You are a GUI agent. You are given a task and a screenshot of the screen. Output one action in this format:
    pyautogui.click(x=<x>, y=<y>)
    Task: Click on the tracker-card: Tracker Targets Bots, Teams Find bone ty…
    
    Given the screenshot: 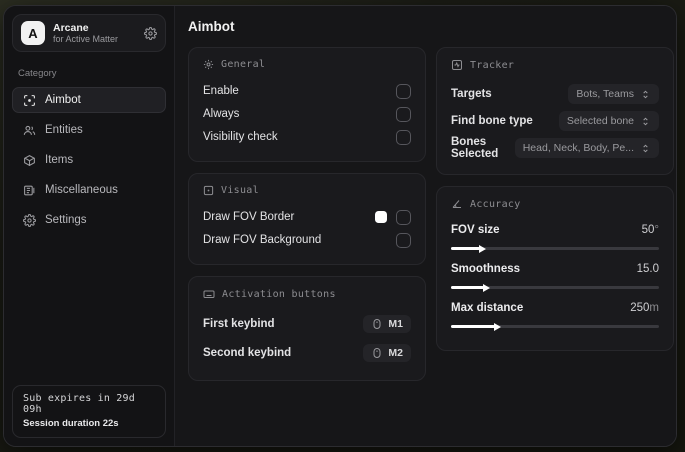 What is the action you would take?
    pyautogui.click(x=555, y=111)
    